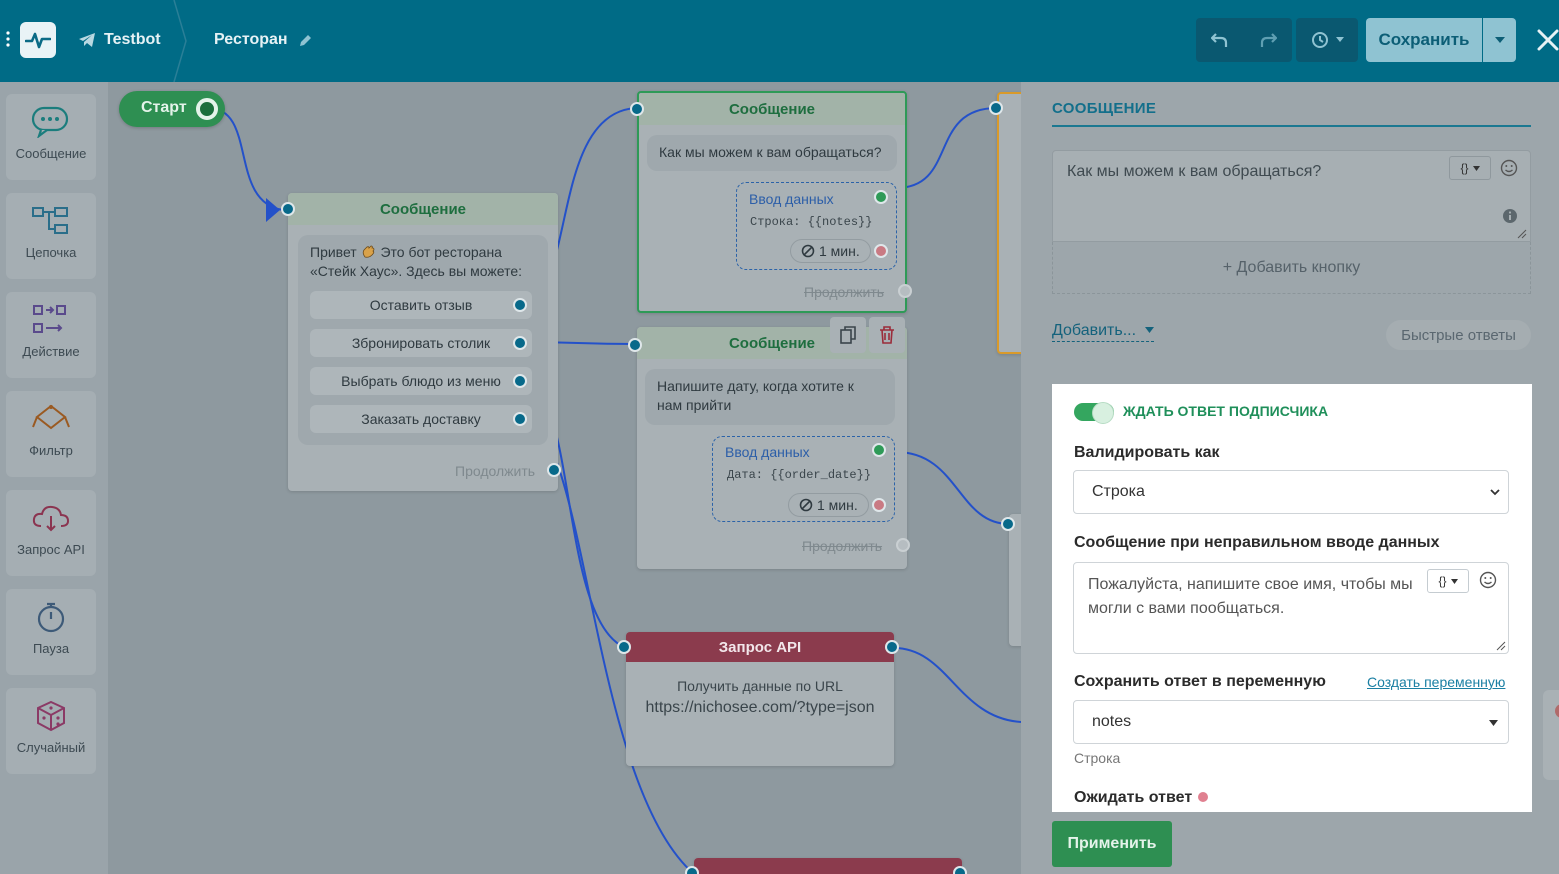  What do you see at coordinates (1291, 196) in the screenshot?
I see `message-text-area: Как мы можем к вам обращаться? {}` at bounding box center [1291, 196].